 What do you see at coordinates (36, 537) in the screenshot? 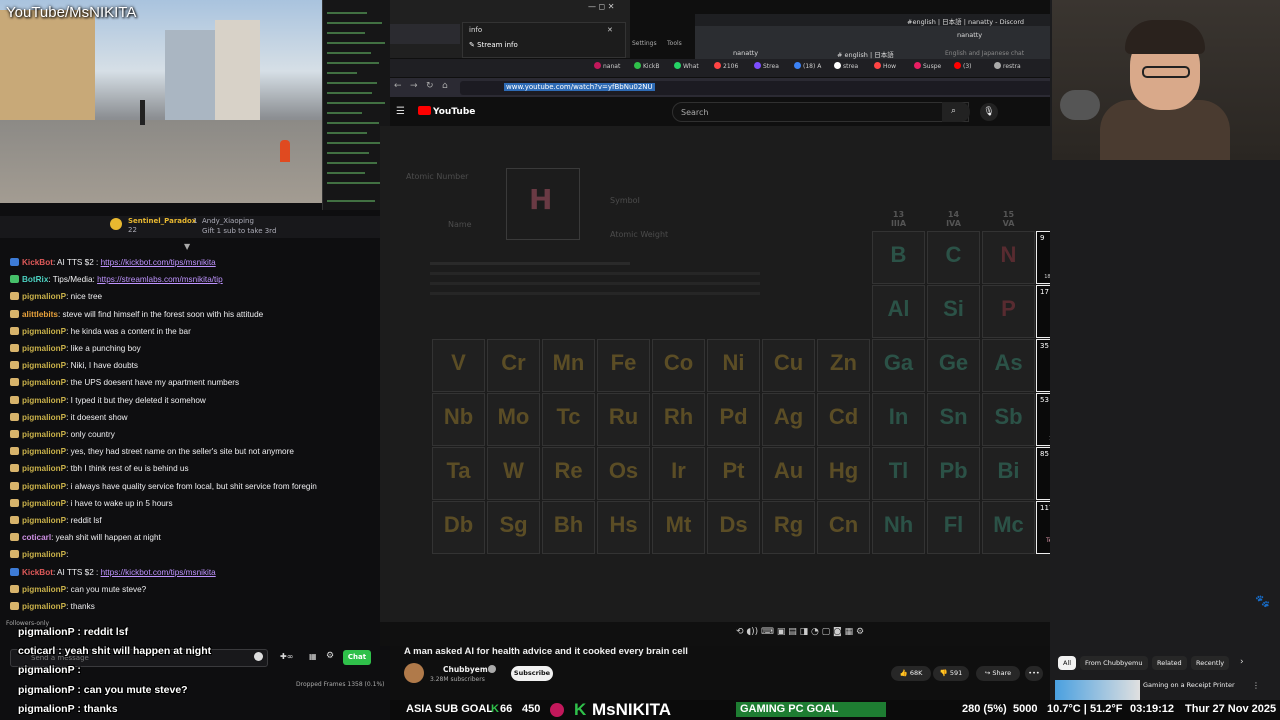
I see `chat-username: coticarl` at bounding box center [36, 537].